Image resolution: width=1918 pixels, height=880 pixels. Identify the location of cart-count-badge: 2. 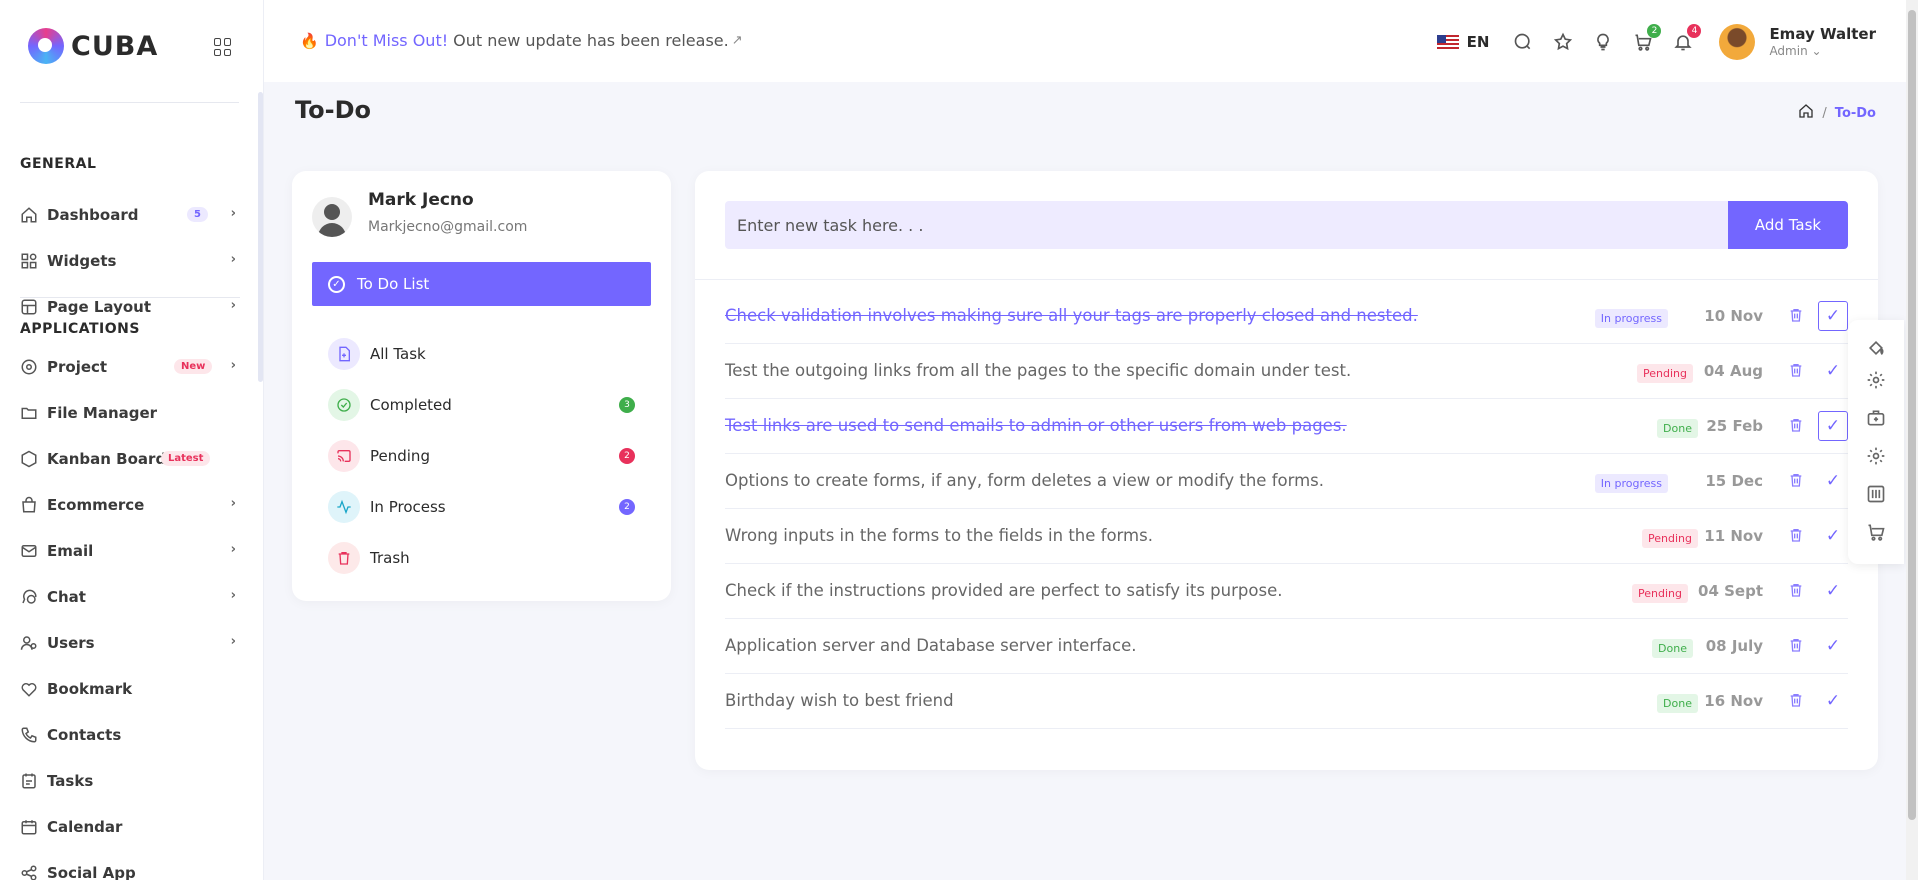
(1654, 31).